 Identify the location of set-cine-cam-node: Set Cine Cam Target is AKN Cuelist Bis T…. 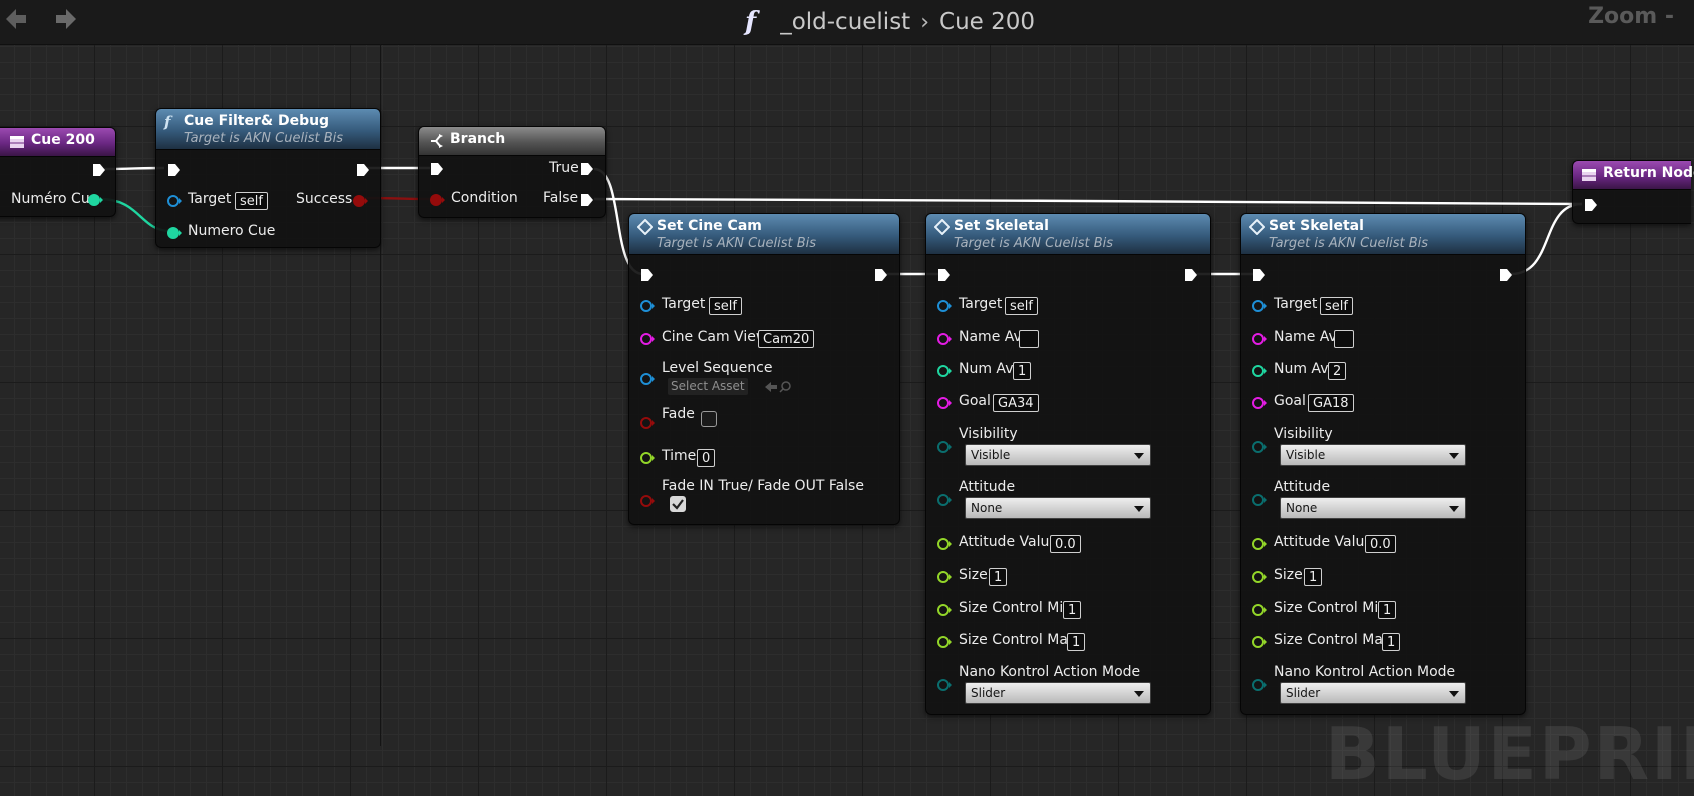
(764, 369).